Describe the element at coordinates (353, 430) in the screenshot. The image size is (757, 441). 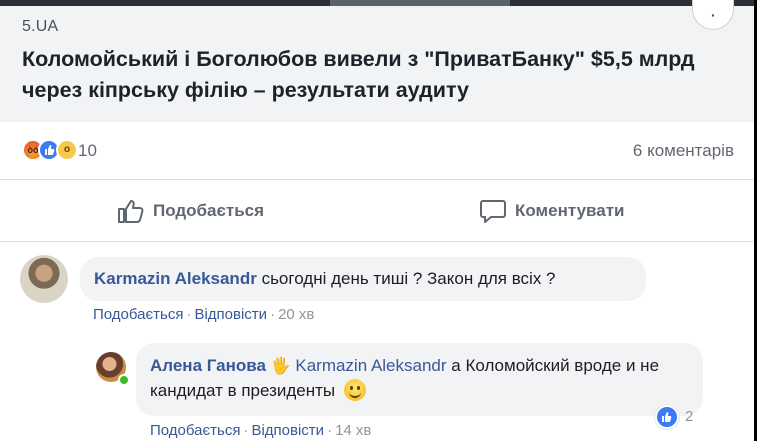
I see `reply-timestamp: 14 хв` at that location.